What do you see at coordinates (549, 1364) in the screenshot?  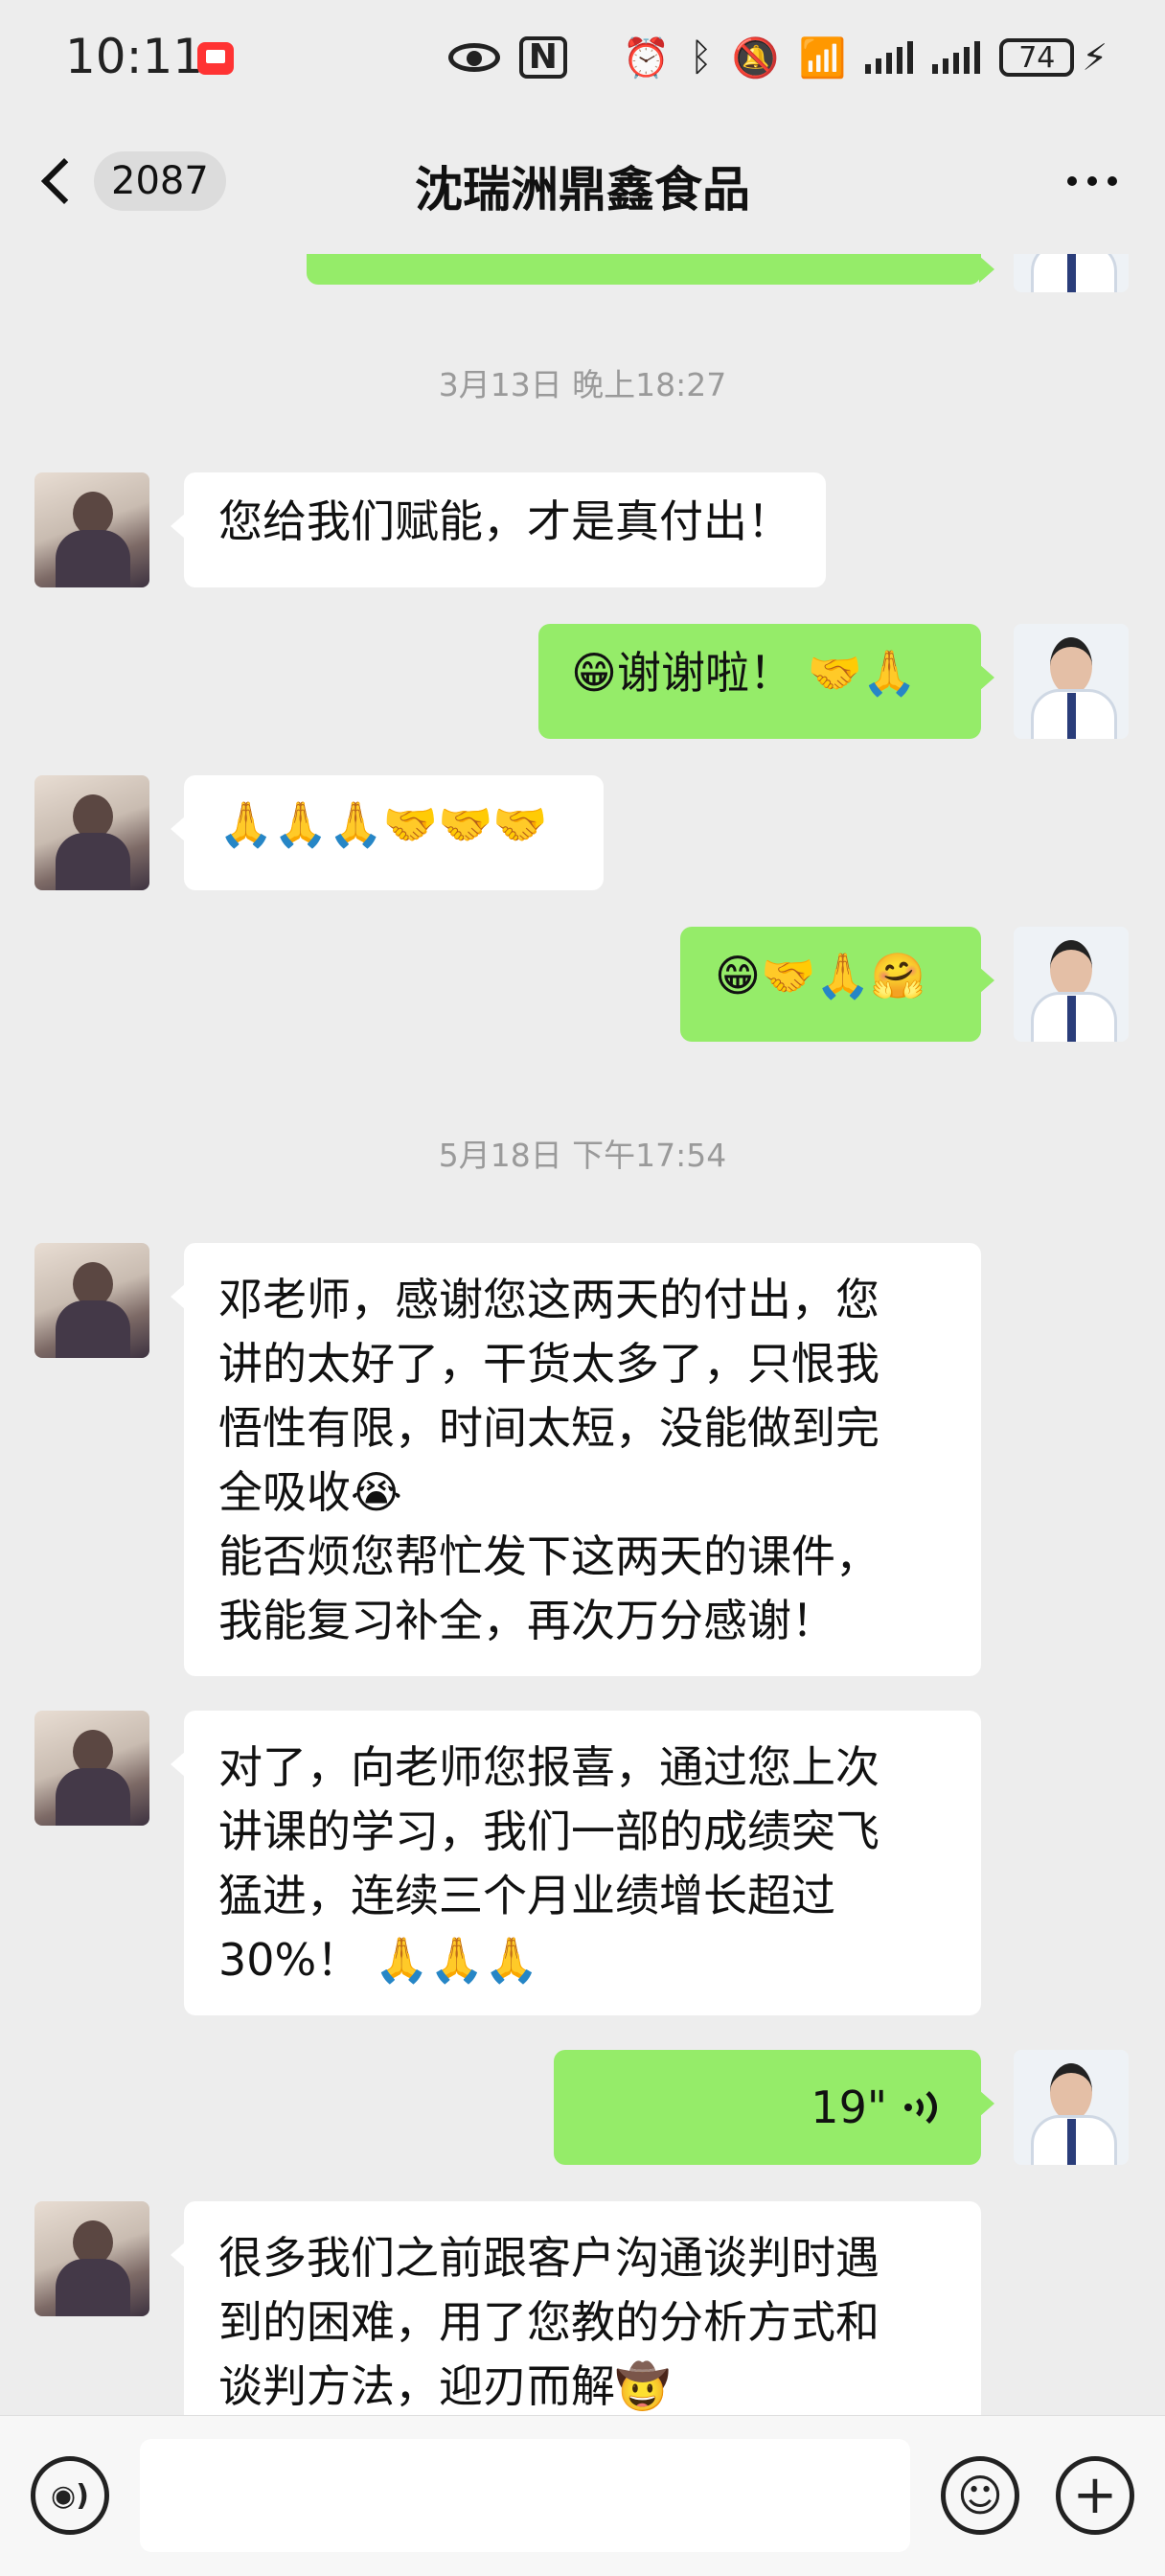 I see `message-text-line: 讲的太好了，干货太多了，只恨我` at bounding box center [549, 1364].